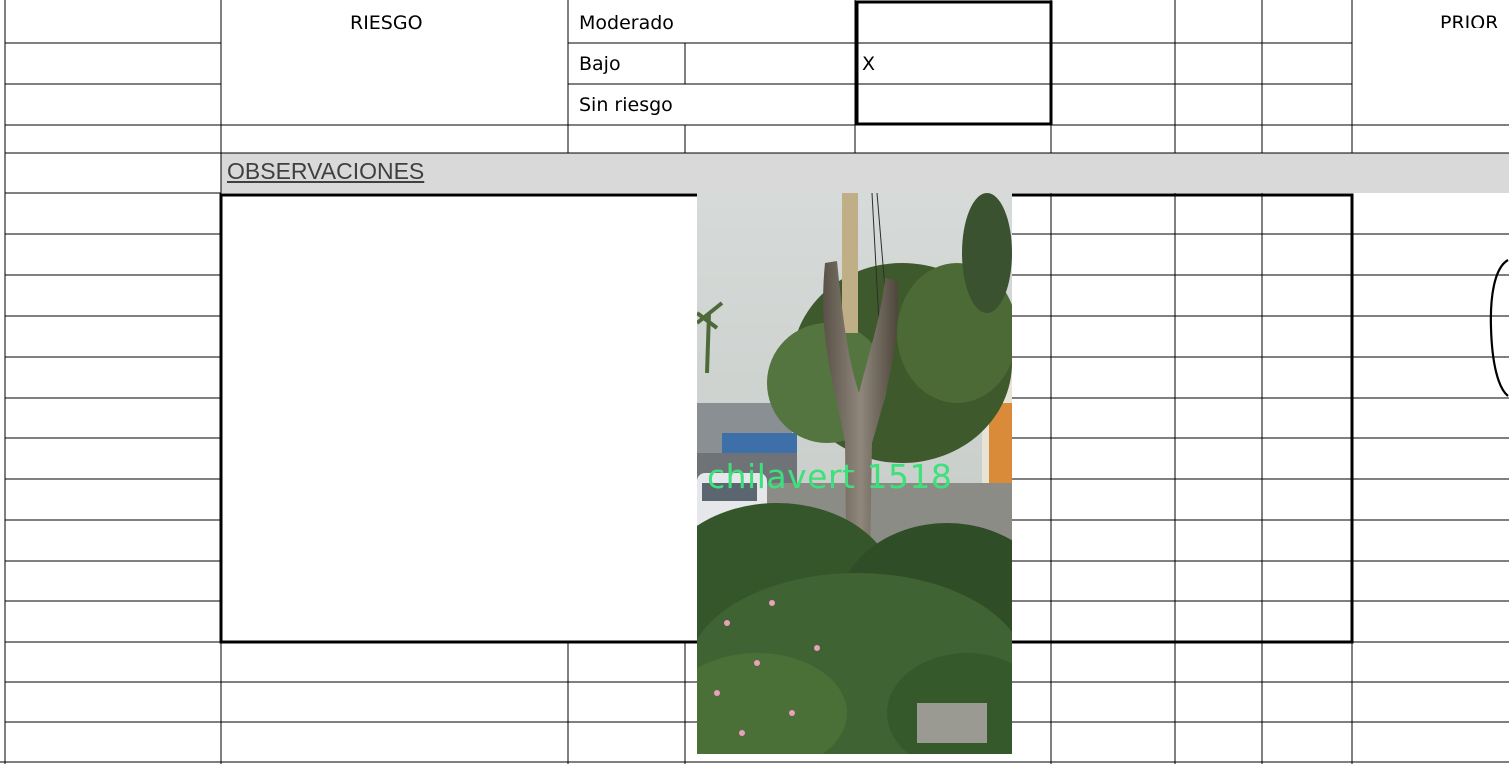 The height and width of the screenshot is (764, 1509). What do you see at coordinates (386, 23) in the screenshot?
I see `riesgo-label: RIESGO` at bounding box center [386, 23].